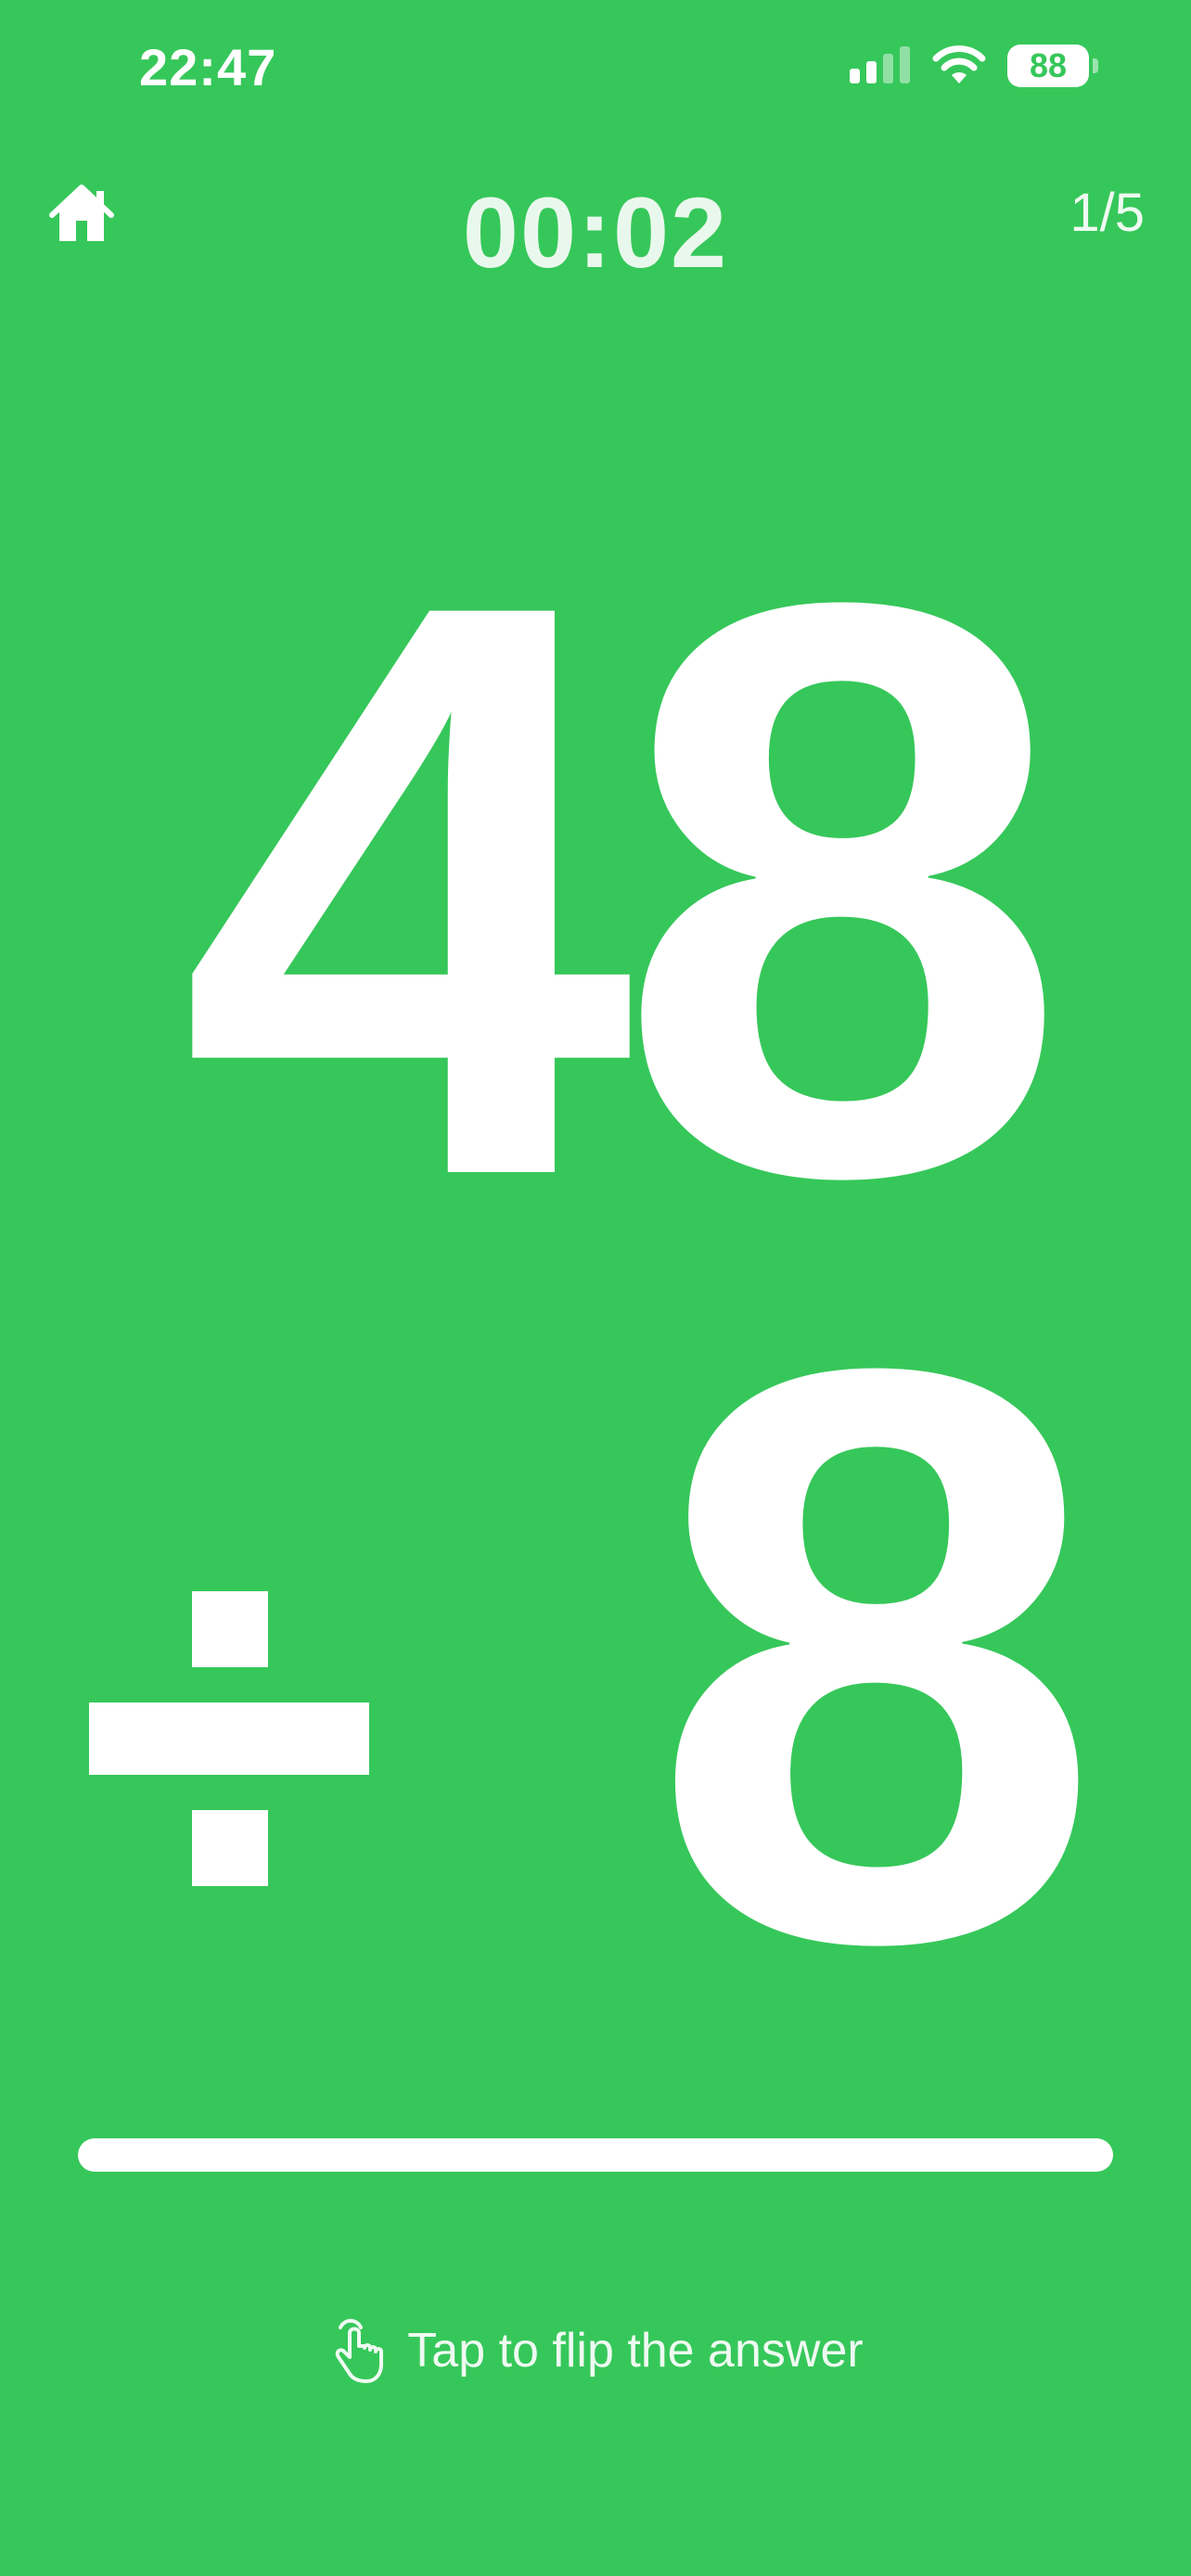 This screenshot has height=2576, width=1191. Describe the element at coordinates (880, 64) in the screenshot. I see `signal-icon` at that location.